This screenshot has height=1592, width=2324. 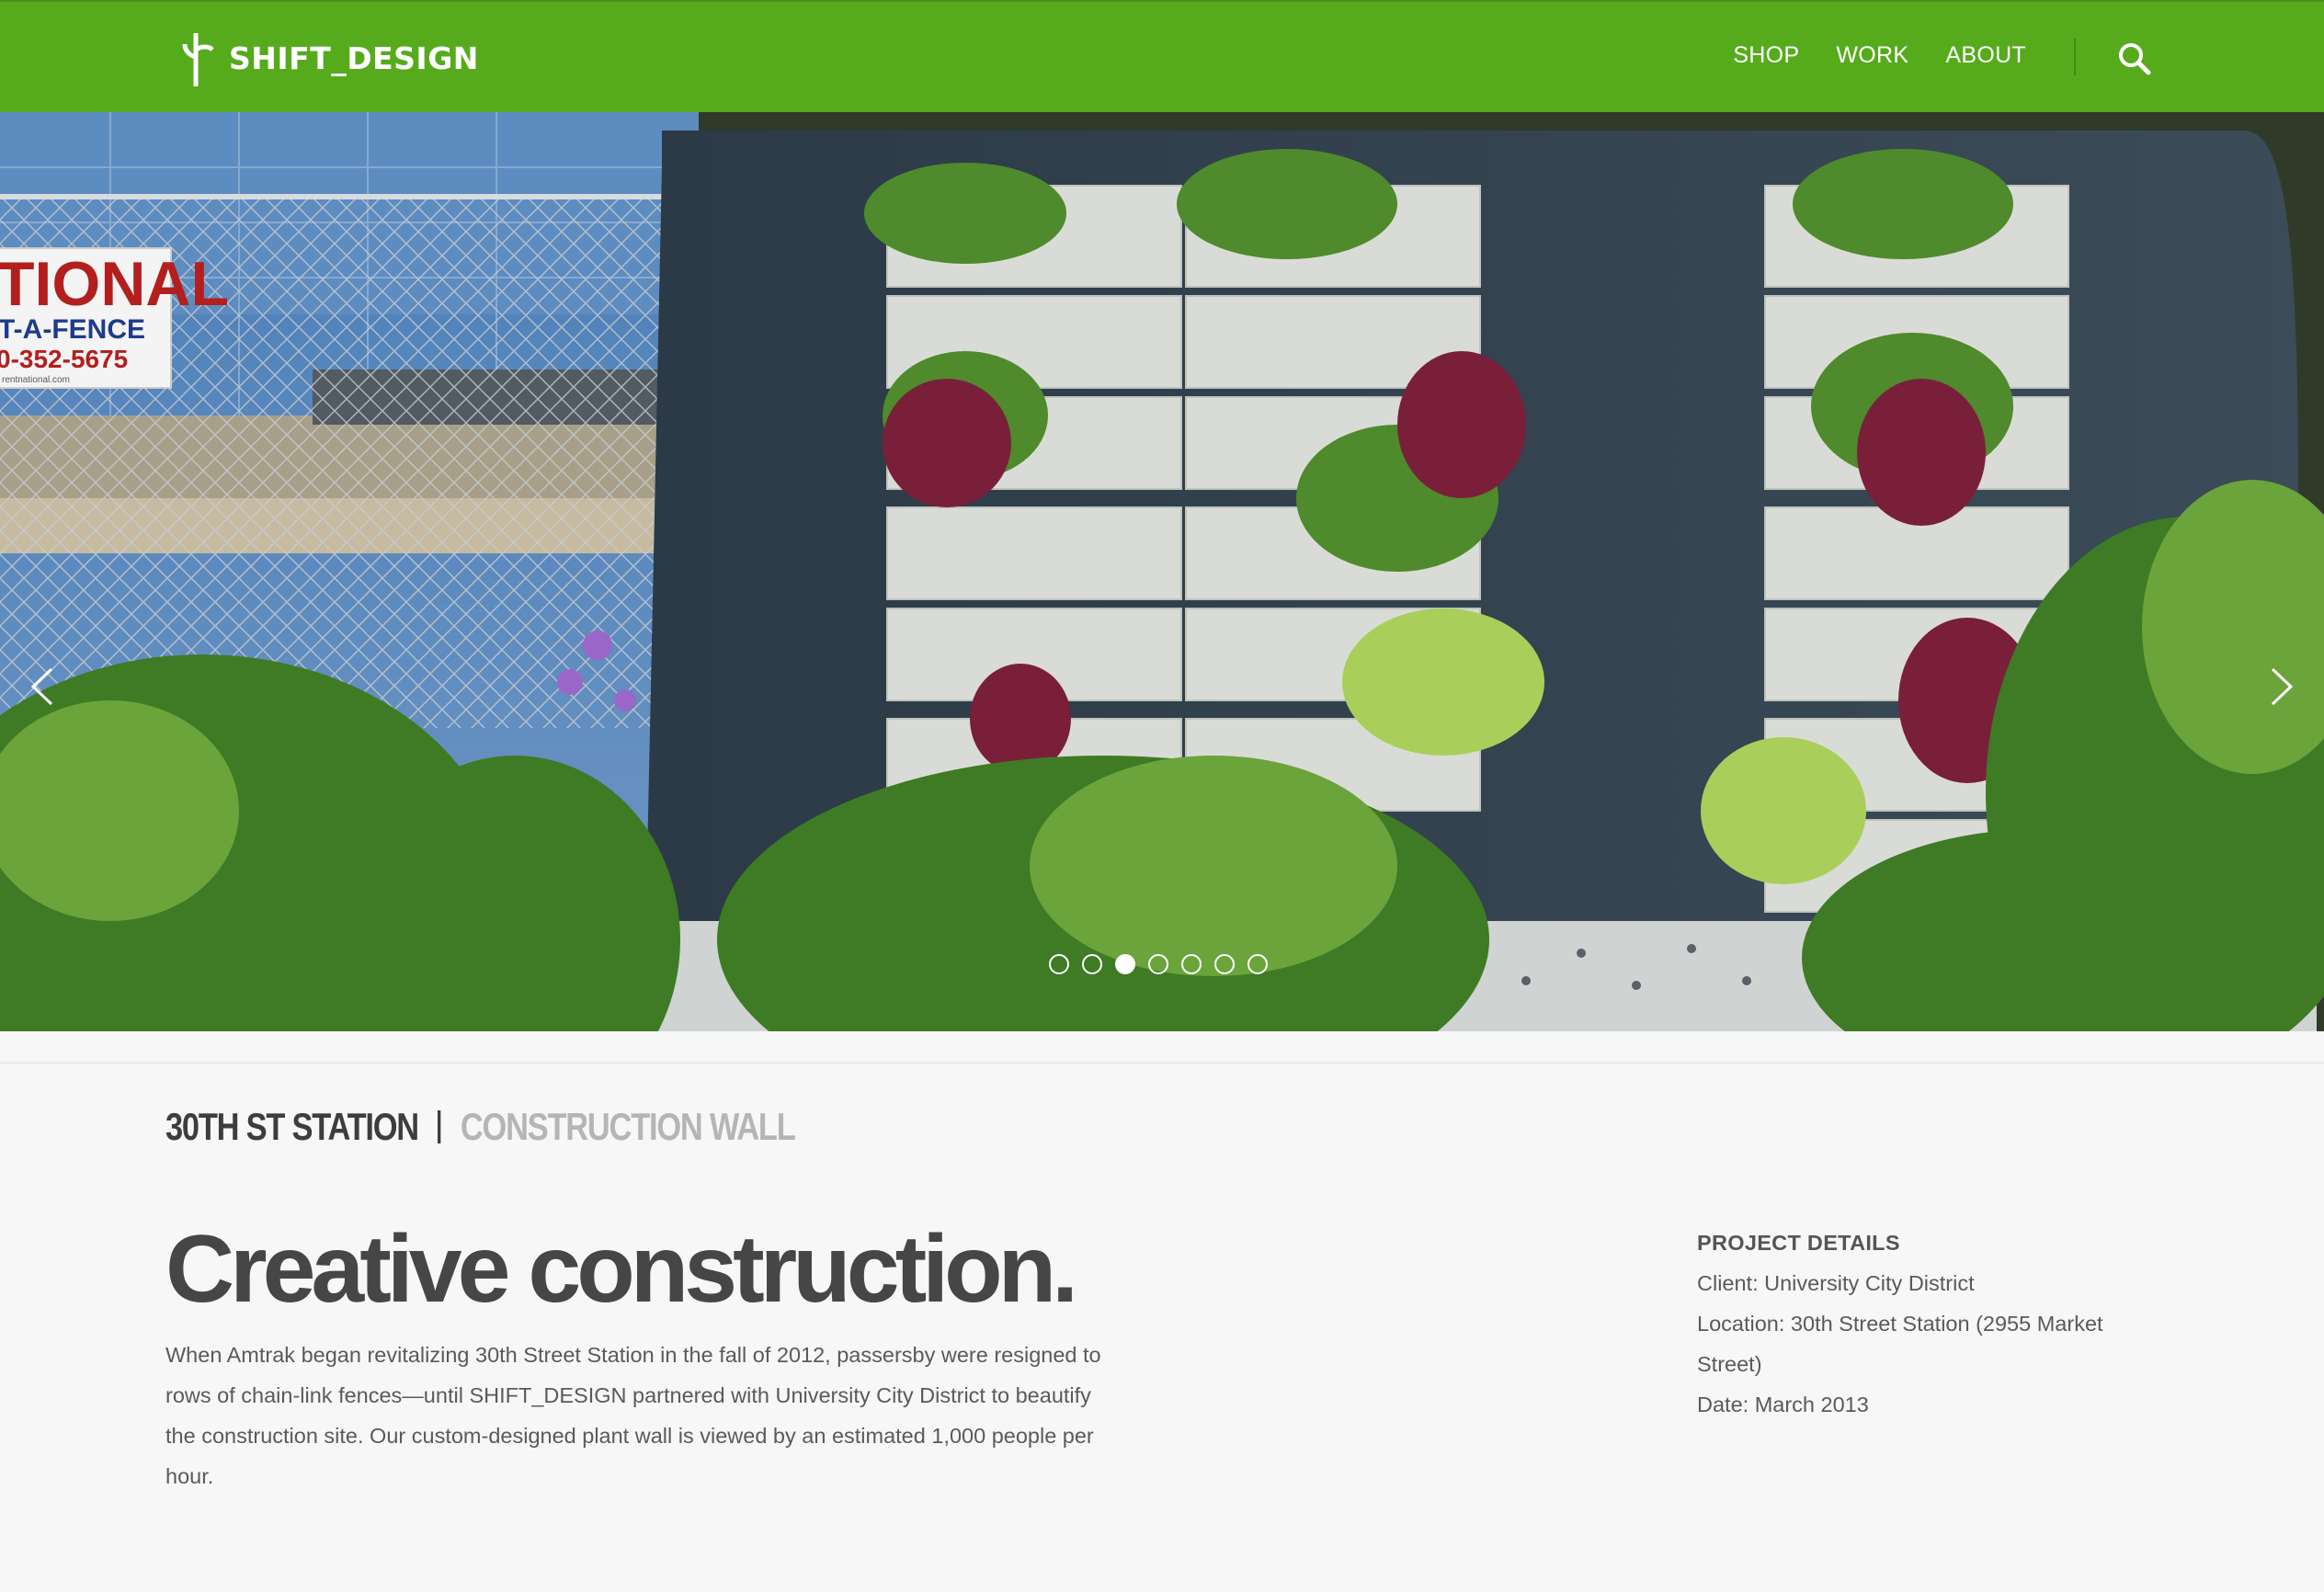 I want to click on section-divider, so click(x=1162, y=1063).